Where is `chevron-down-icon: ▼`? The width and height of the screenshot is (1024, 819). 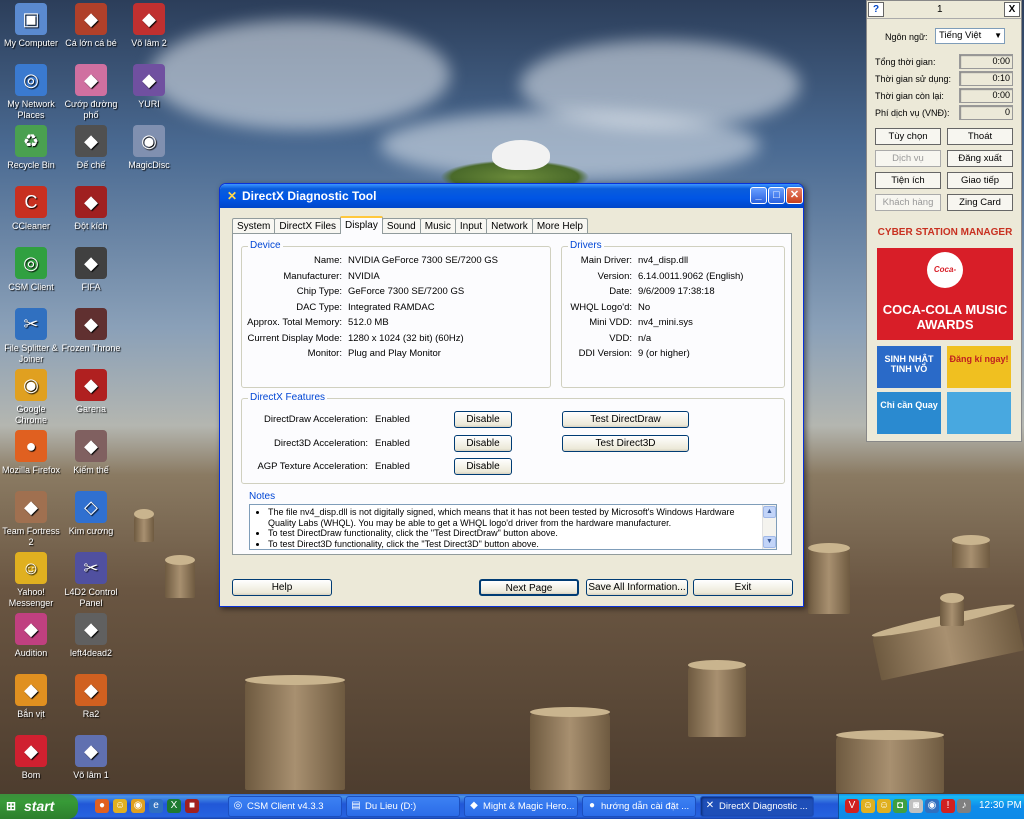 chevron-down-icon: ▼ is located at coordinates (998, 35).